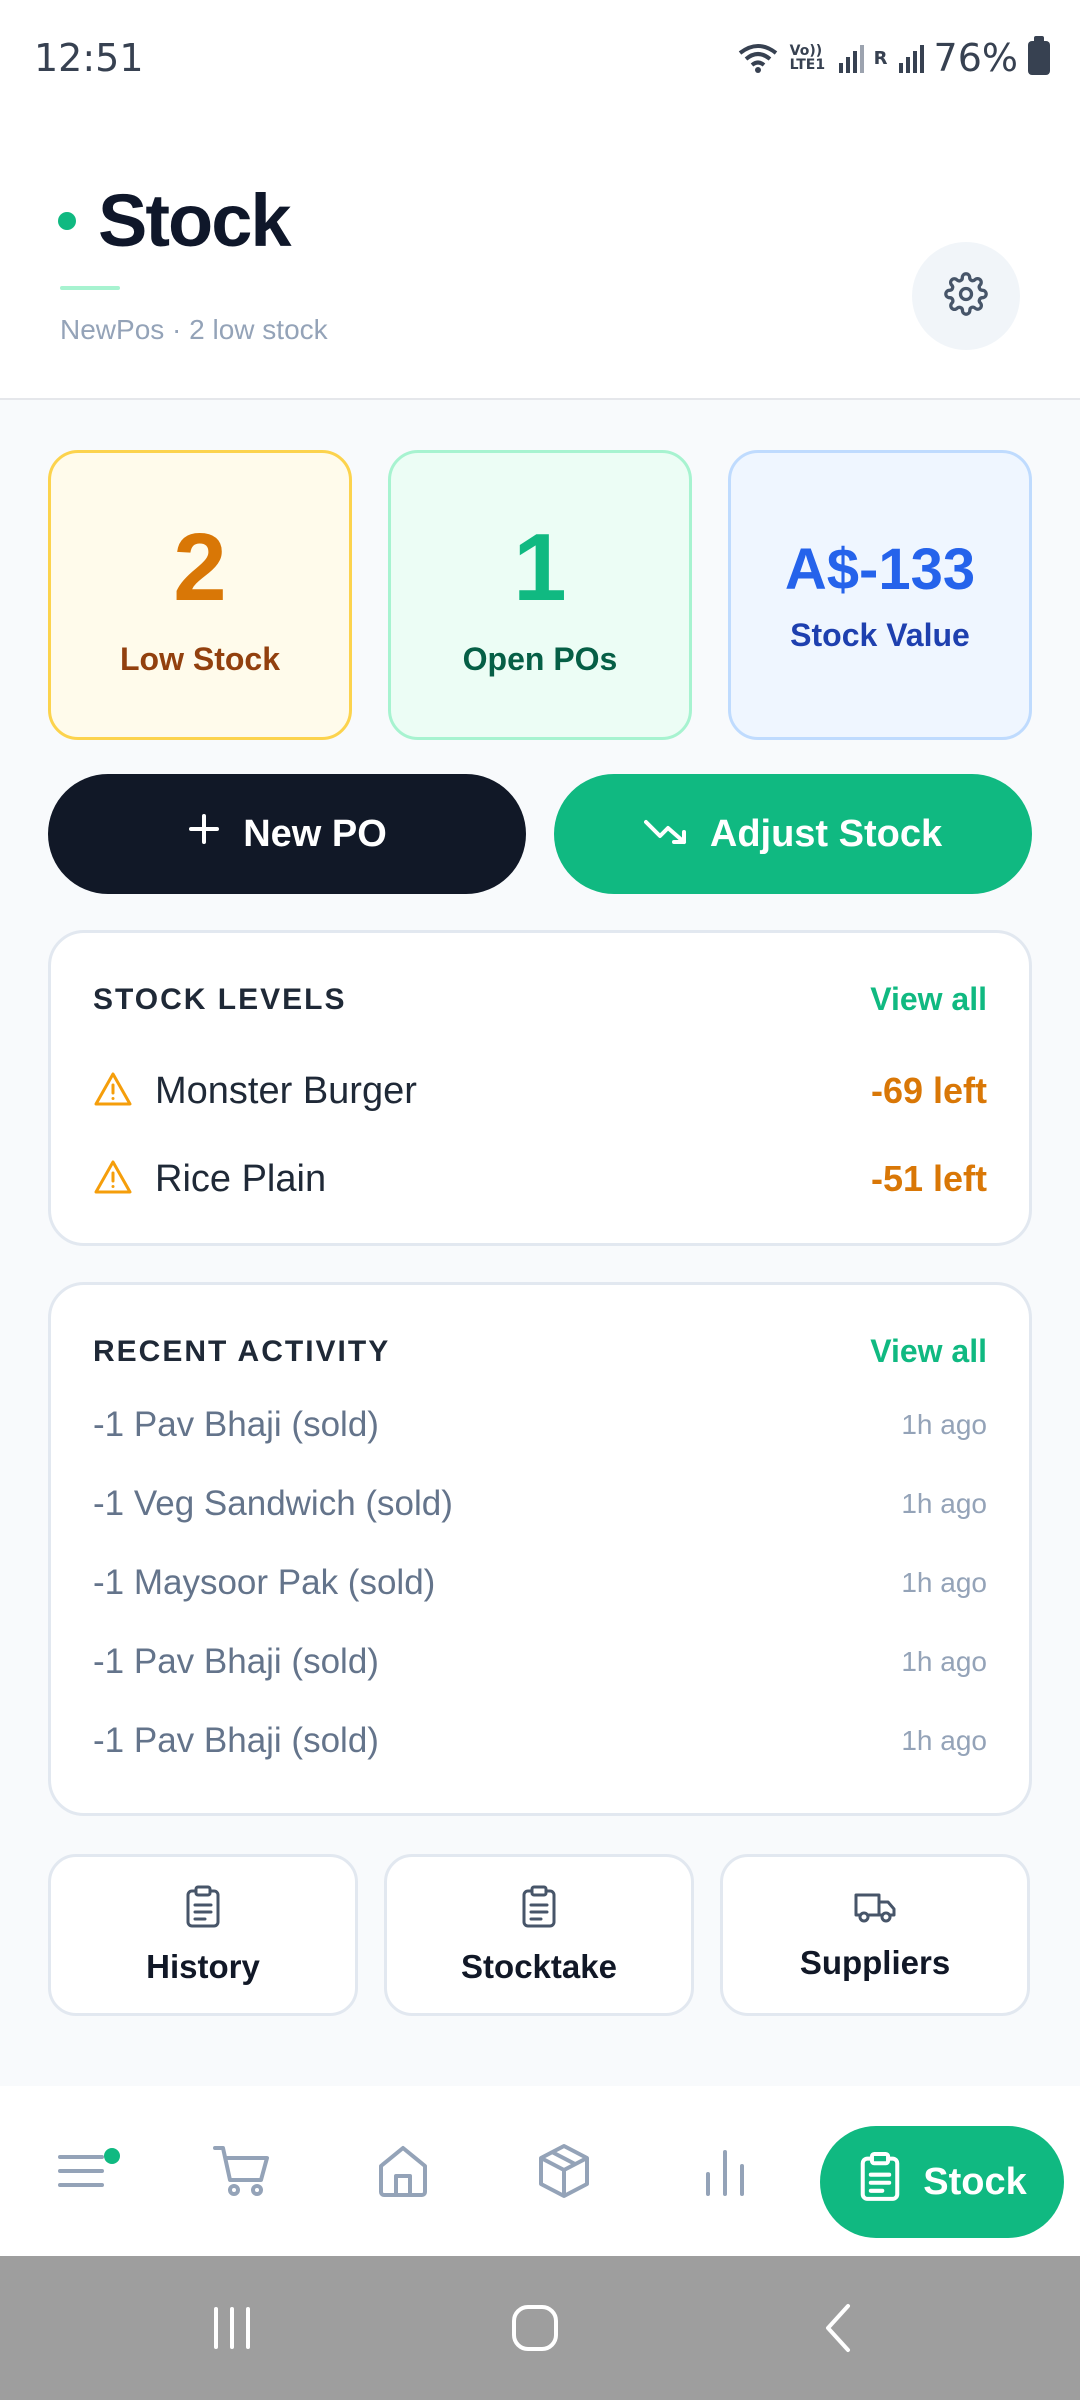 Image resolution: width=1080 pixels, height=2400 pixels. I want to click on stat-label: Open POs, so click(540, 658).